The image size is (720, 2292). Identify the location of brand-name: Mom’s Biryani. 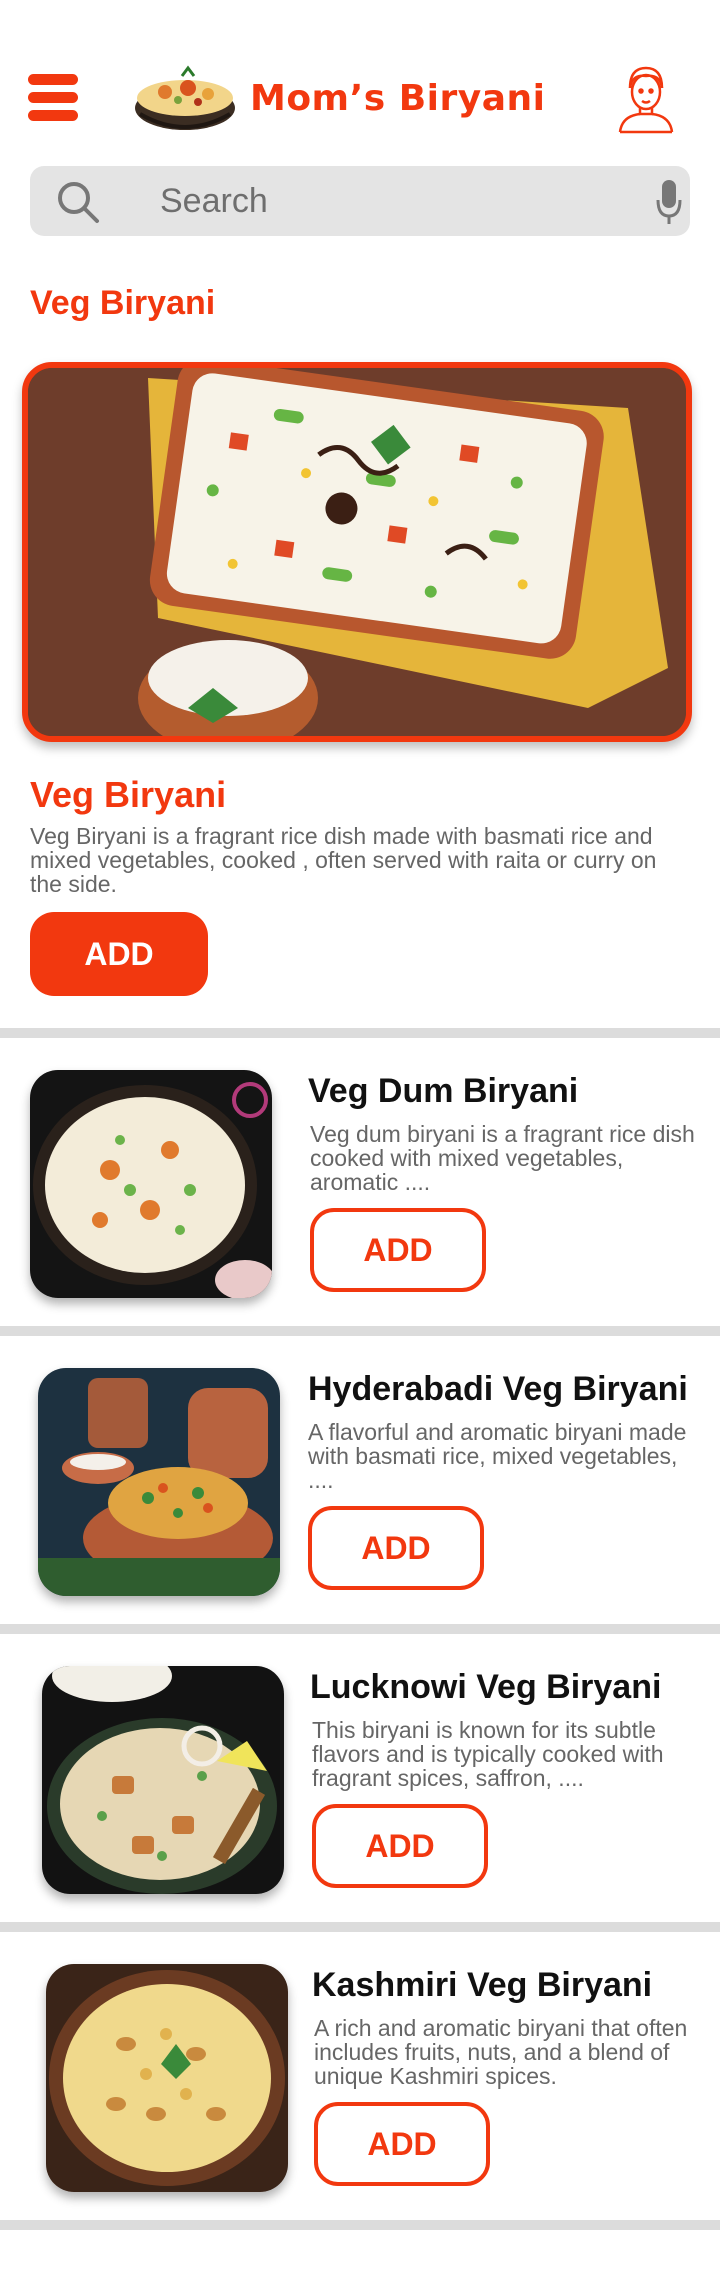
(398, 98).